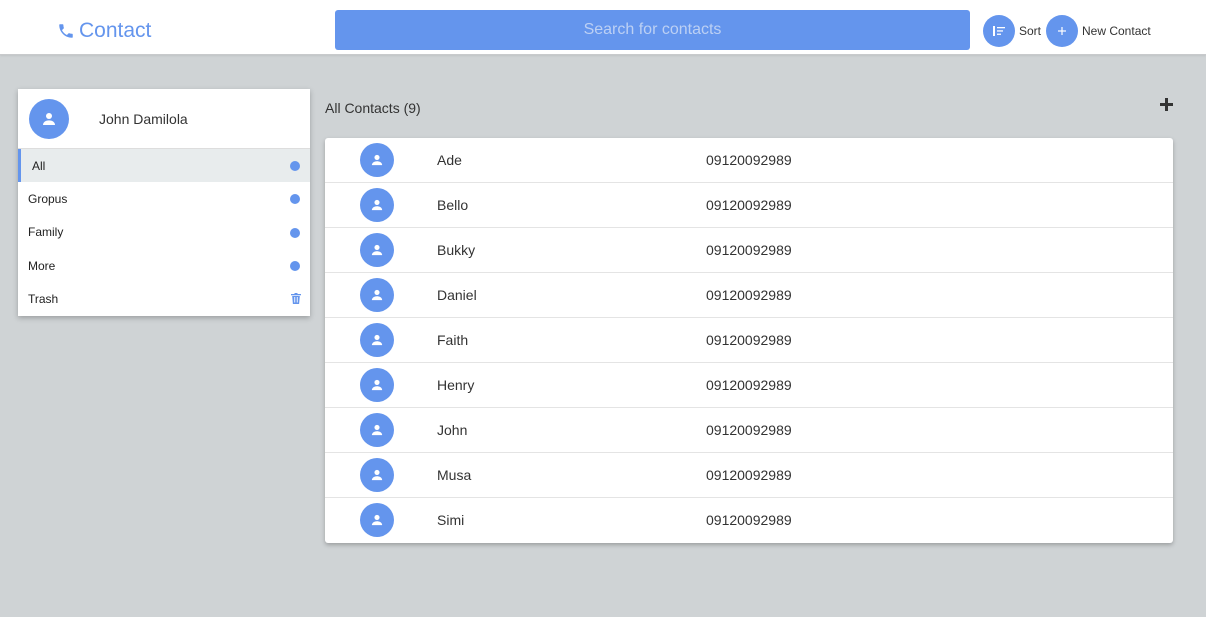 The height and width of the screenshot is (617, 1206). Describe the element at coordinates (457, 295) in the screenshot. I see `contact-name: Daniel` at that location.